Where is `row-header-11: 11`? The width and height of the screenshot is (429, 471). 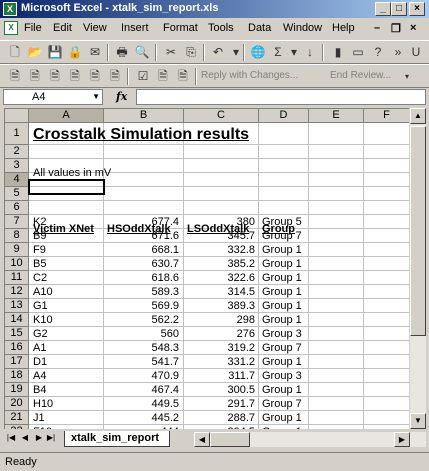 row-header-11: 11 is located at coordinates (17, 278).